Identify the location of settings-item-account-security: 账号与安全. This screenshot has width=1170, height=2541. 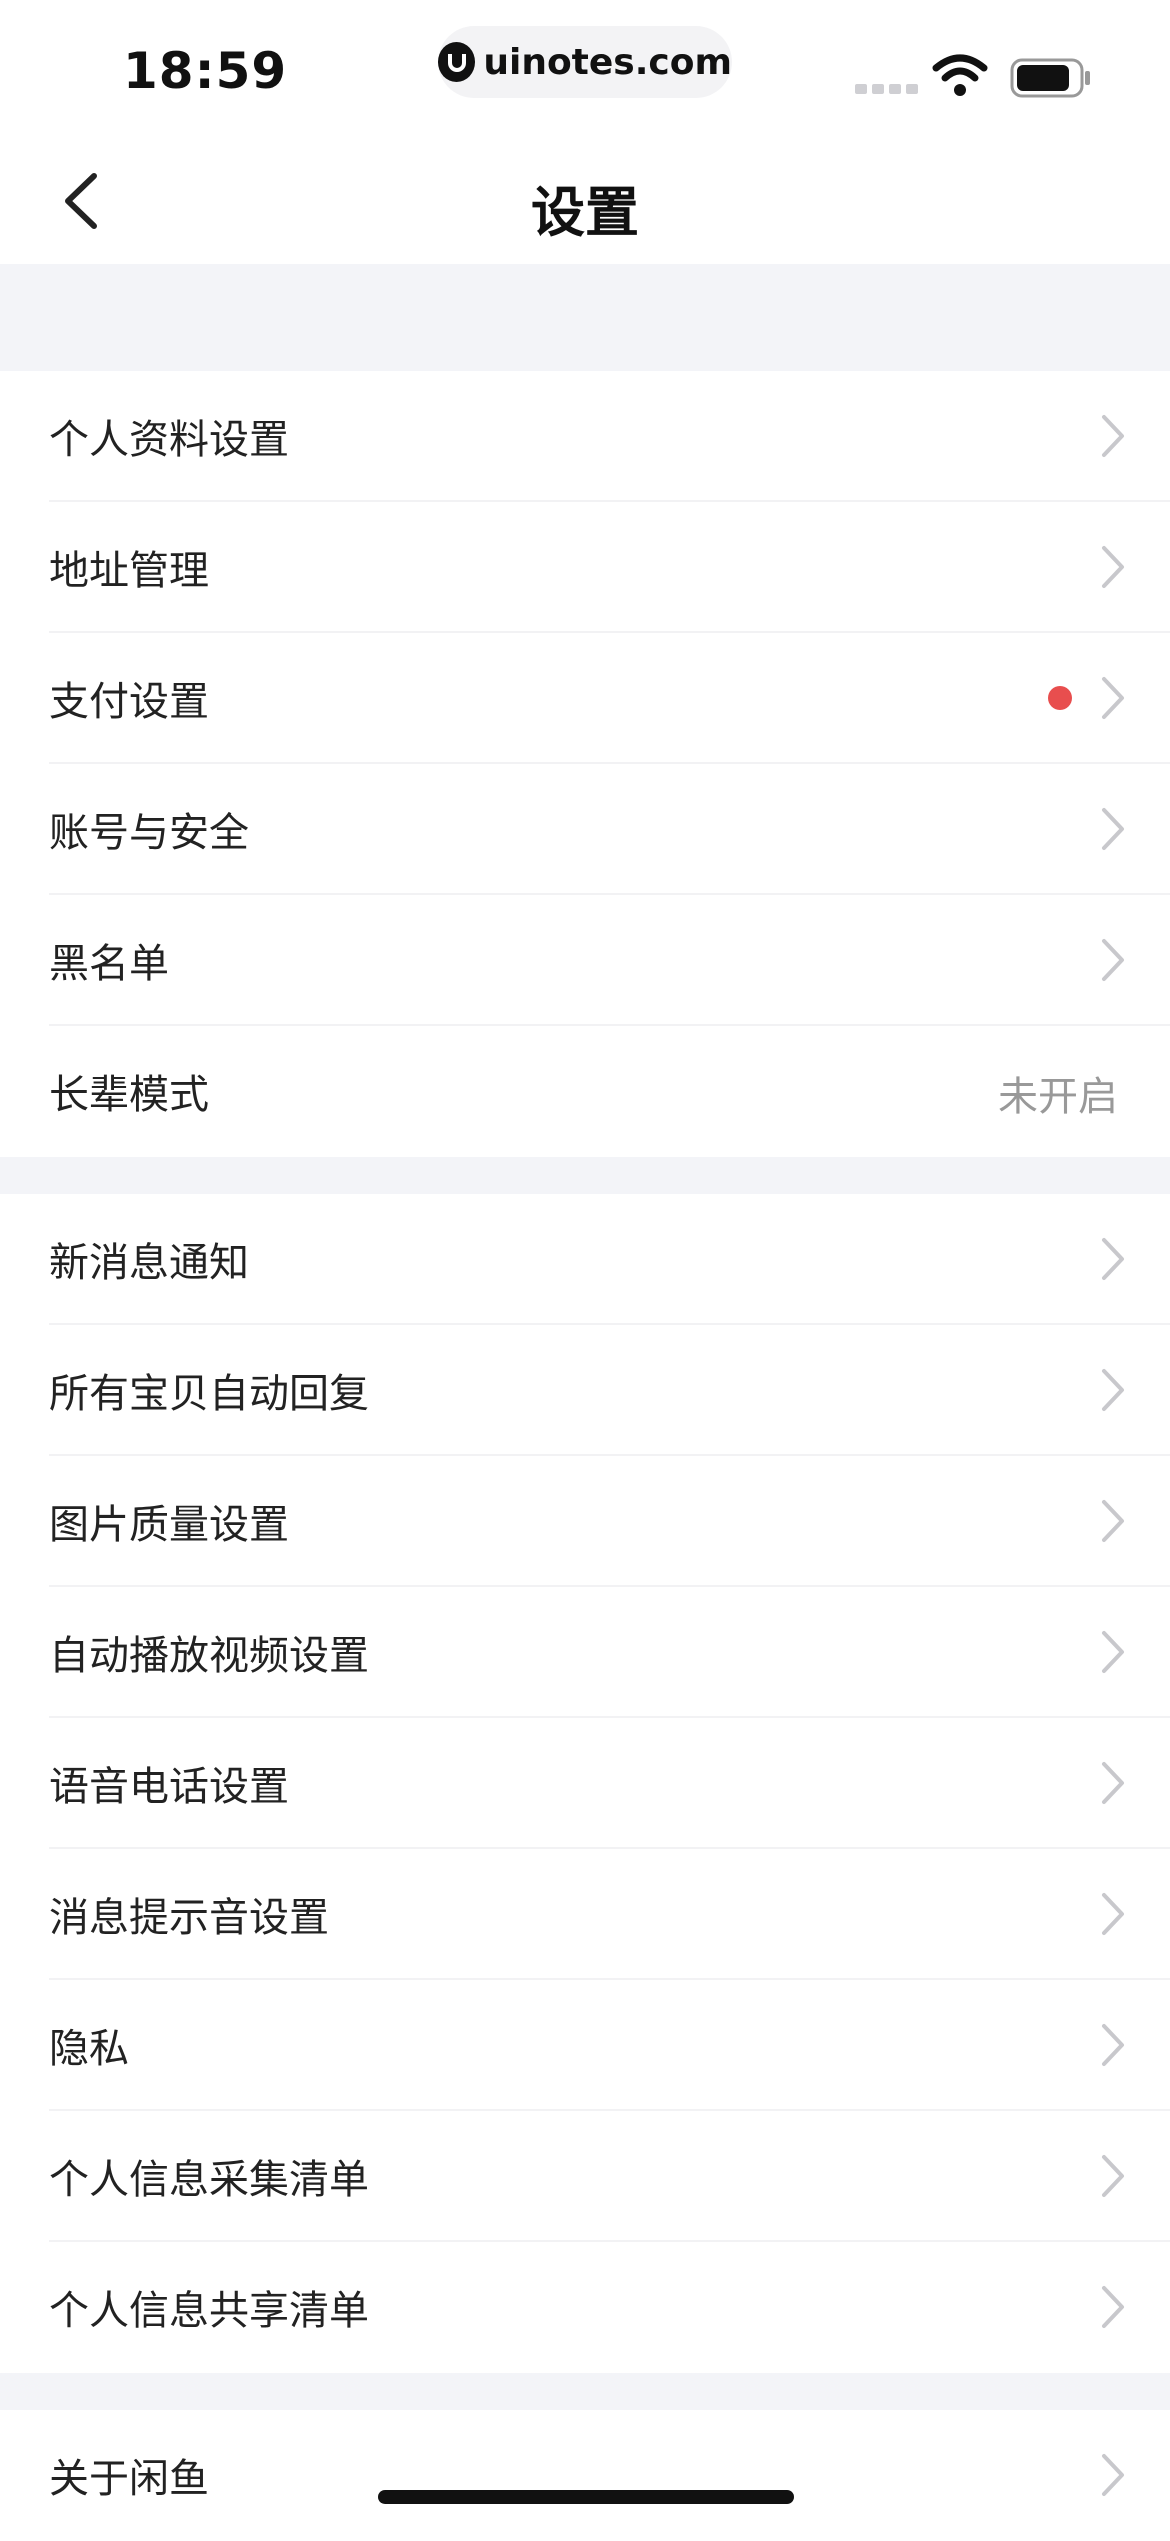
(585, 829).